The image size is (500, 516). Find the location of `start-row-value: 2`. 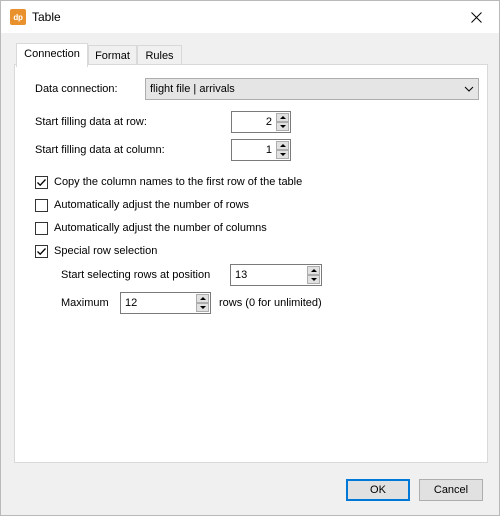

start-row-value: 2 is located at coordinates (268, 122).